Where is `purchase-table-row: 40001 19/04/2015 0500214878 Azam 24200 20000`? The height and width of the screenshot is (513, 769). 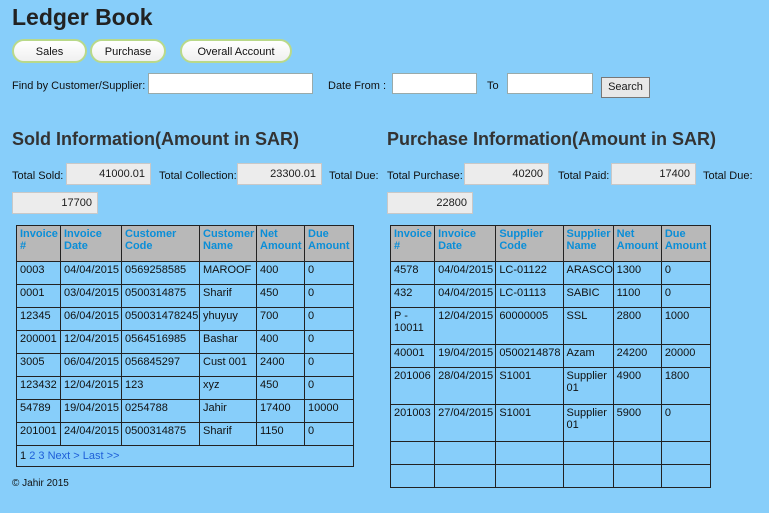 purchase-table-row: 40001 19/04/2015 0500214878 Azam 24200 20000 is located at coordinates (550, 356).